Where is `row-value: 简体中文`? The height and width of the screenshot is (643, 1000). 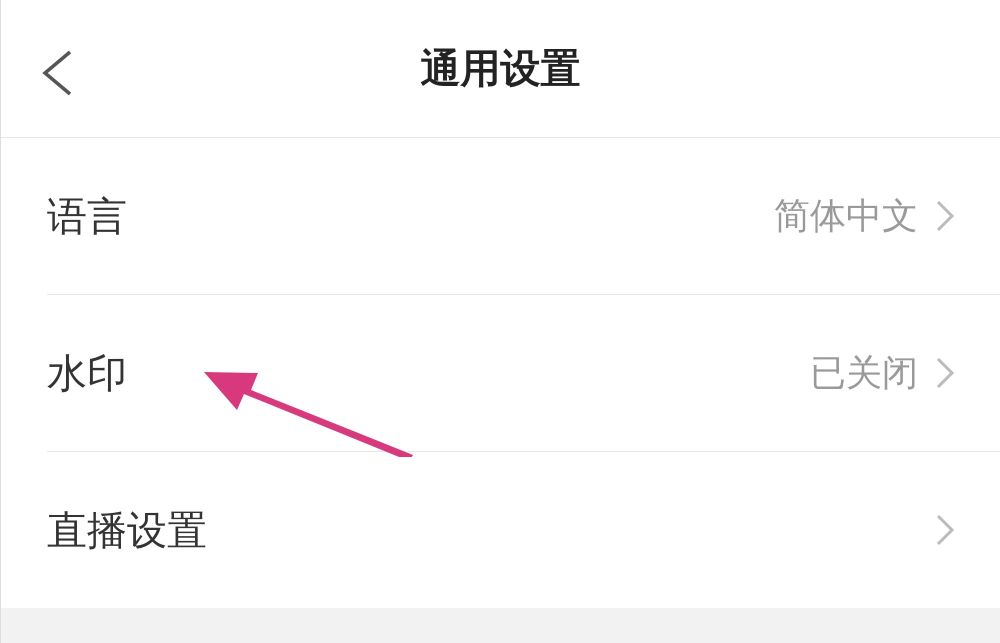
row-value: 简体中文 is located at coordinates (846, 216).